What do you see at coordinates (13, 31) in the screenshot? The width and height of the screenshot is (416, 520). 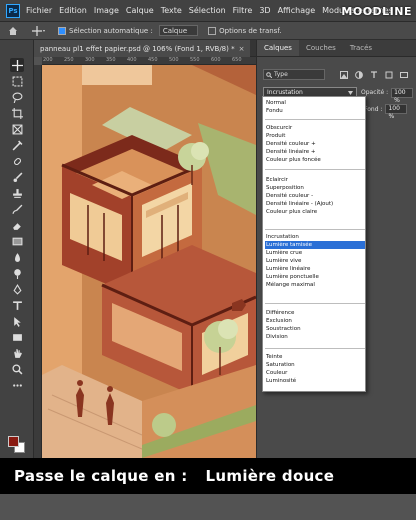 I see `home-icon` at bounding box center [13, 31].